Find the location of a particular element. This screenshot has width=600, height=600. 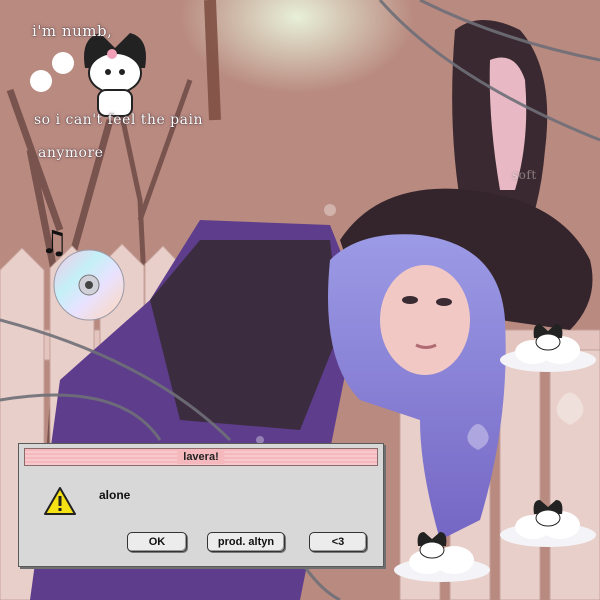

kuromi-sticker-bottom is located at coordinates (432, 545).